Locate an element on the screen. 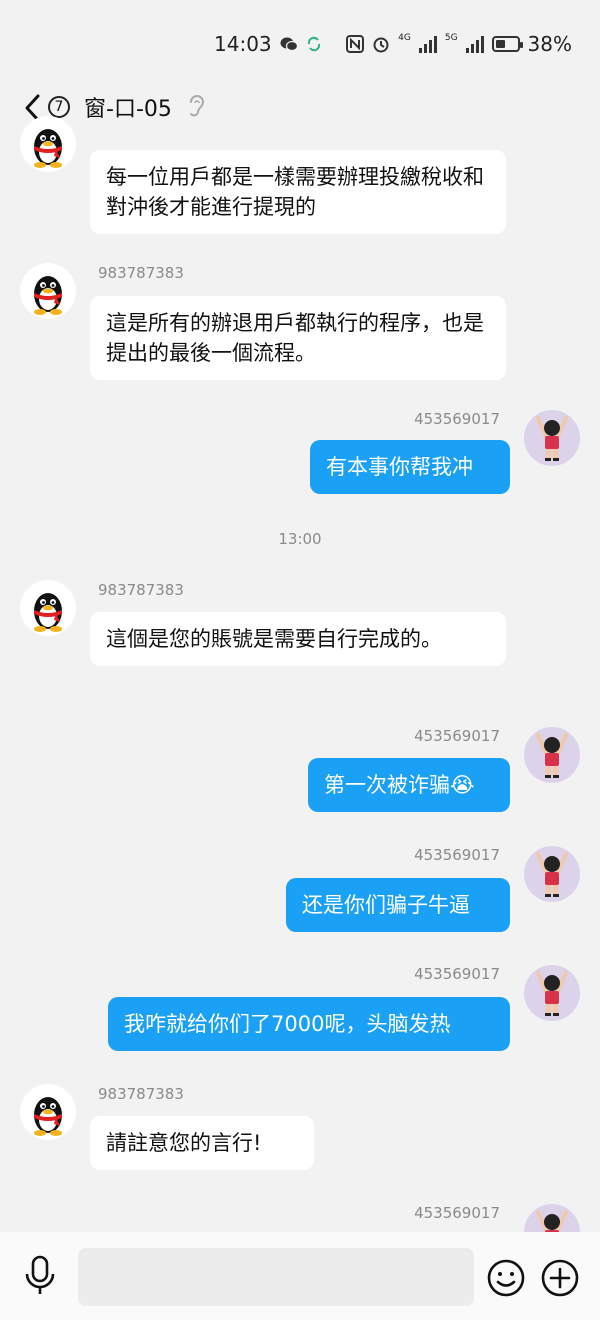 The width and height of the screenshot is (600, 1320). status-bar: 14:03 4G 5G 38% is located at coordinates (300, 44).